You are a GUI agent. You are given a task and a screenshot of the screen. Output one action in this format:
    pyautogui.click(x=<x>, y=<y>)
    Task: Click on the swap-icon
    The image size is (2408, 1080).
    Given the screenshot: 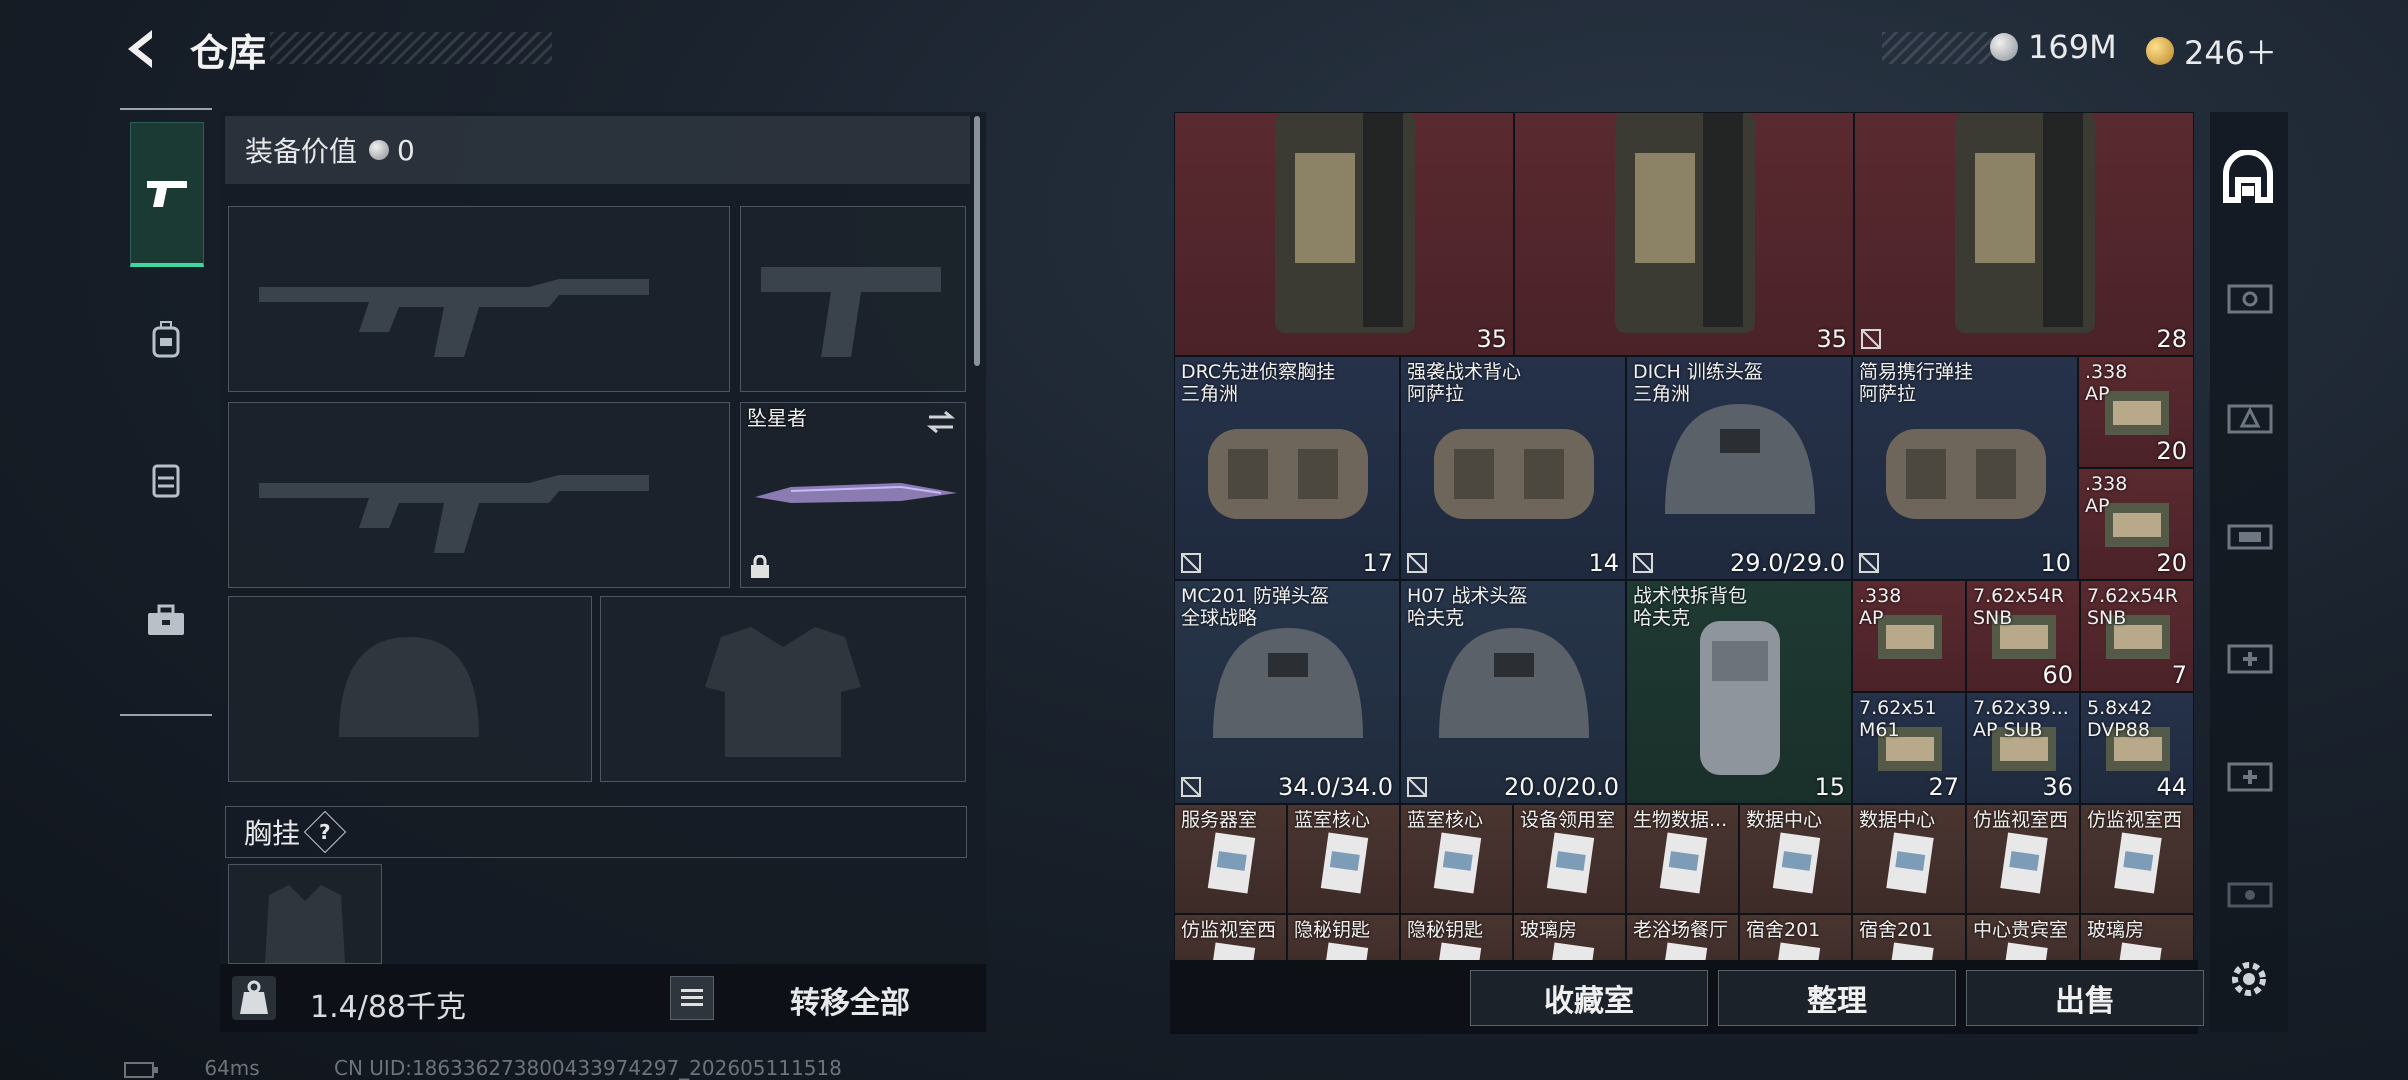 What is the action you would take?
    pyautogui.click(x=941, y=422)
    